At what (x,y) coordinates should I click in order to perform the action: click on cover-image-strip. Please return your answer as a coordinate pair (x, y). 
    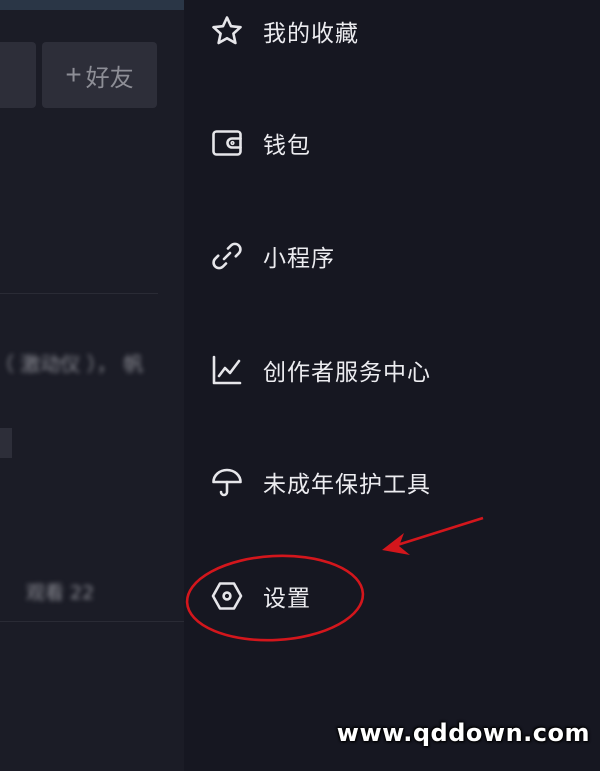
    Looking at the image, I should click on (92, 5).